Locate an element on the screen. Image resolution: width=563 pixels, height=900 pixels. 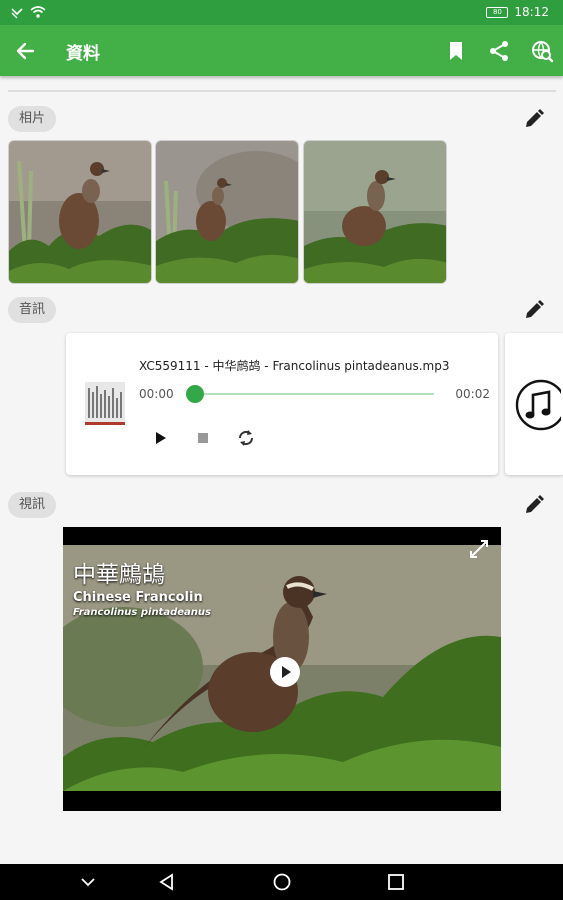
status-time: 18:12 is located at coordinates (531, 12).